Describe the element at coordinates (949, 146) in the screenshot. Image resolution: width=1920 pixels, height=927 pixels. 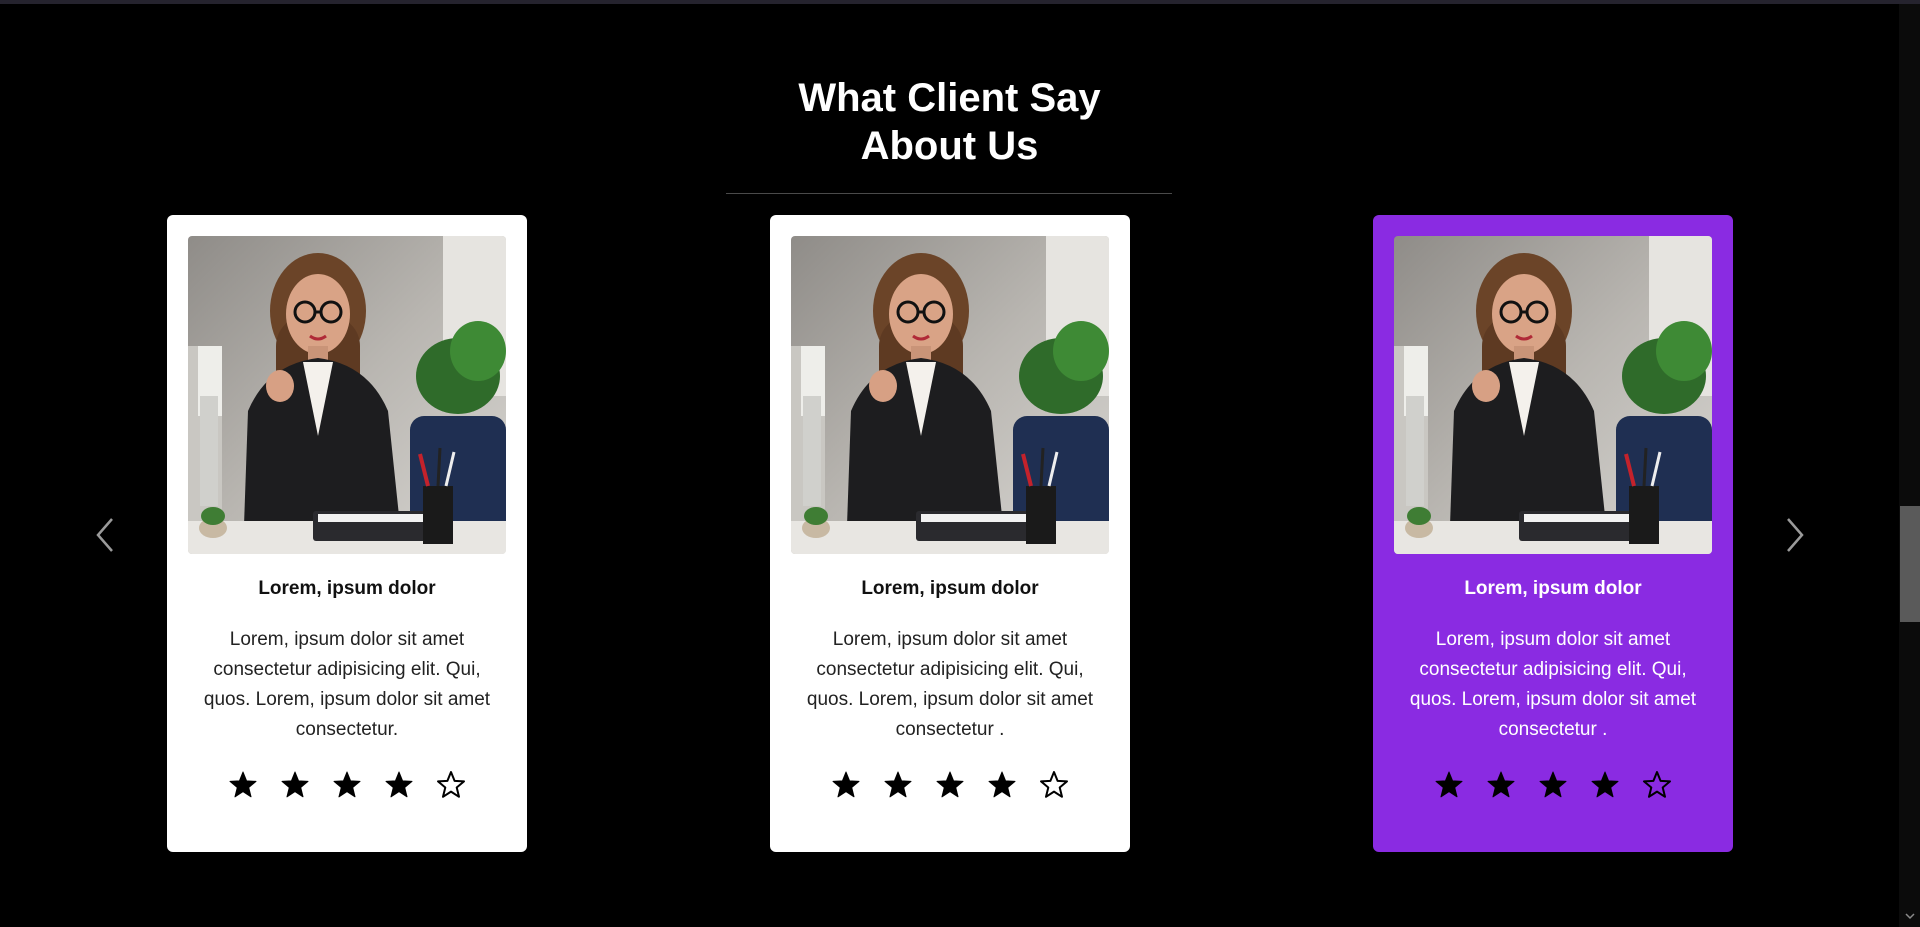
I see `section-title-line-2: About Us` at that location.